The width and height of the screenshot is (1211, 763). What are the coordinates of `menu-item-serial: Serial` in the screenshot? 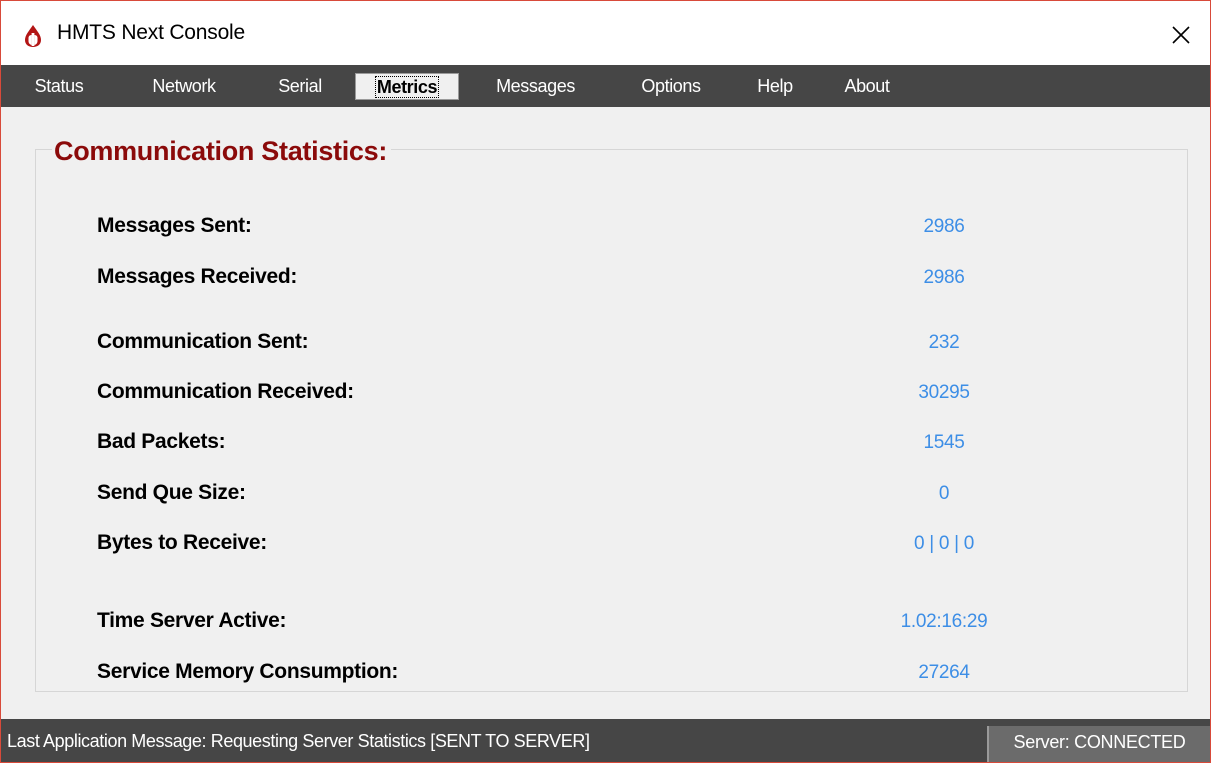 It's located at (300, 86).